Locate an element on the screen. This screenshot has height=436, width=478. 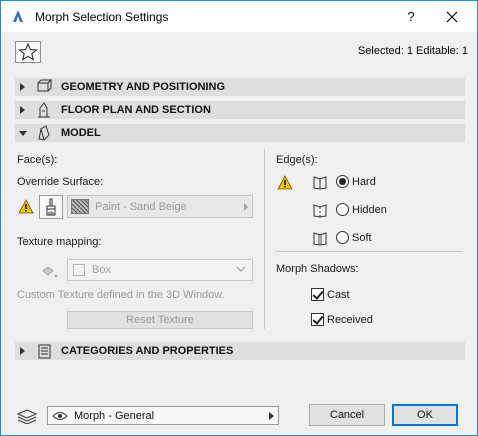
received-shadow-checkbox is located at coordinates (317, 319).